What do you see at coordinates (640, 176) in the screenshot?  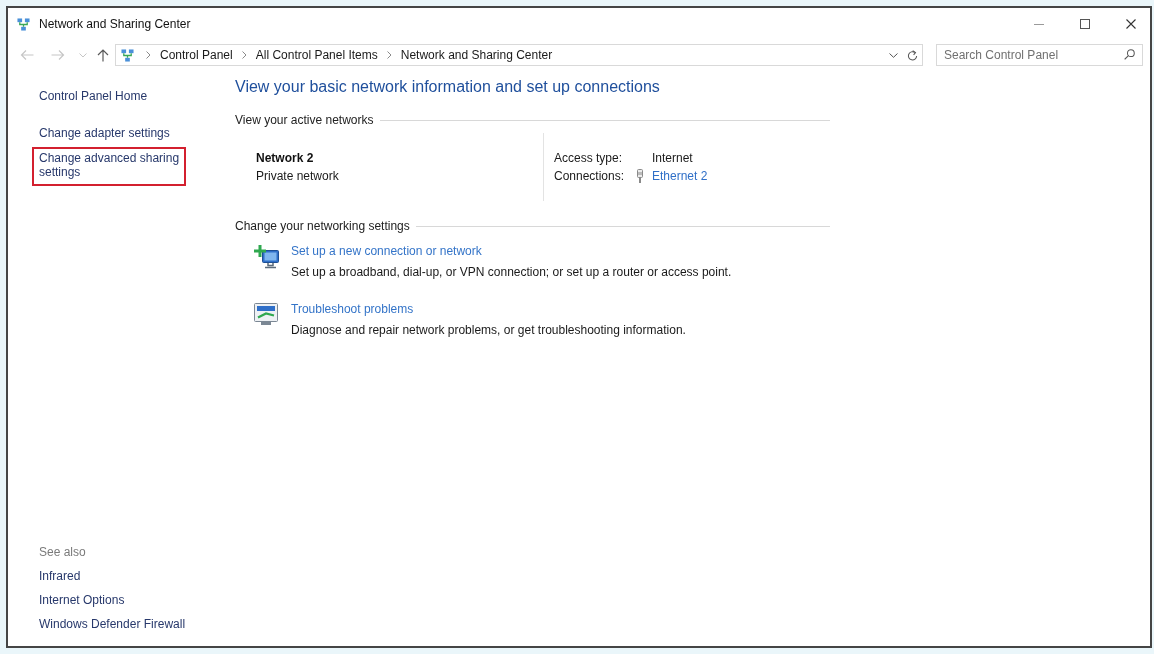 I see `plug-icon` at bounding box center [640, 176].